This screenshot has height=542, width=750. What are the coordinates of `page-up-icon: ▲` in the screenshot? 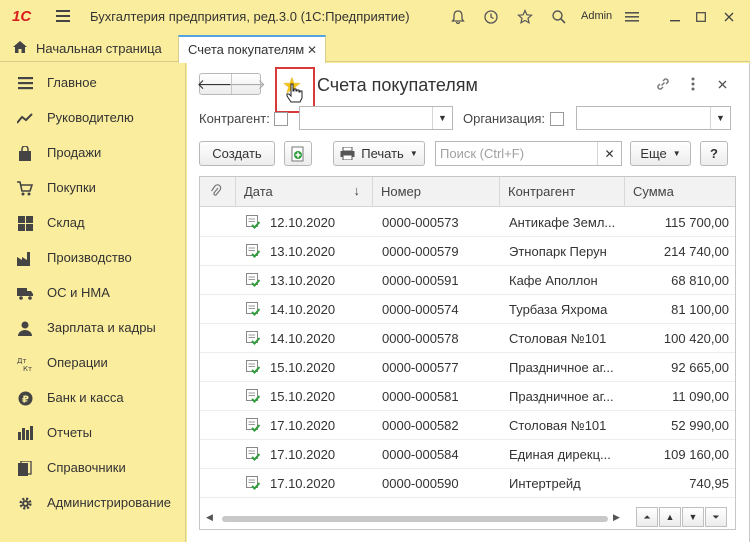 It's located at (670, 517).